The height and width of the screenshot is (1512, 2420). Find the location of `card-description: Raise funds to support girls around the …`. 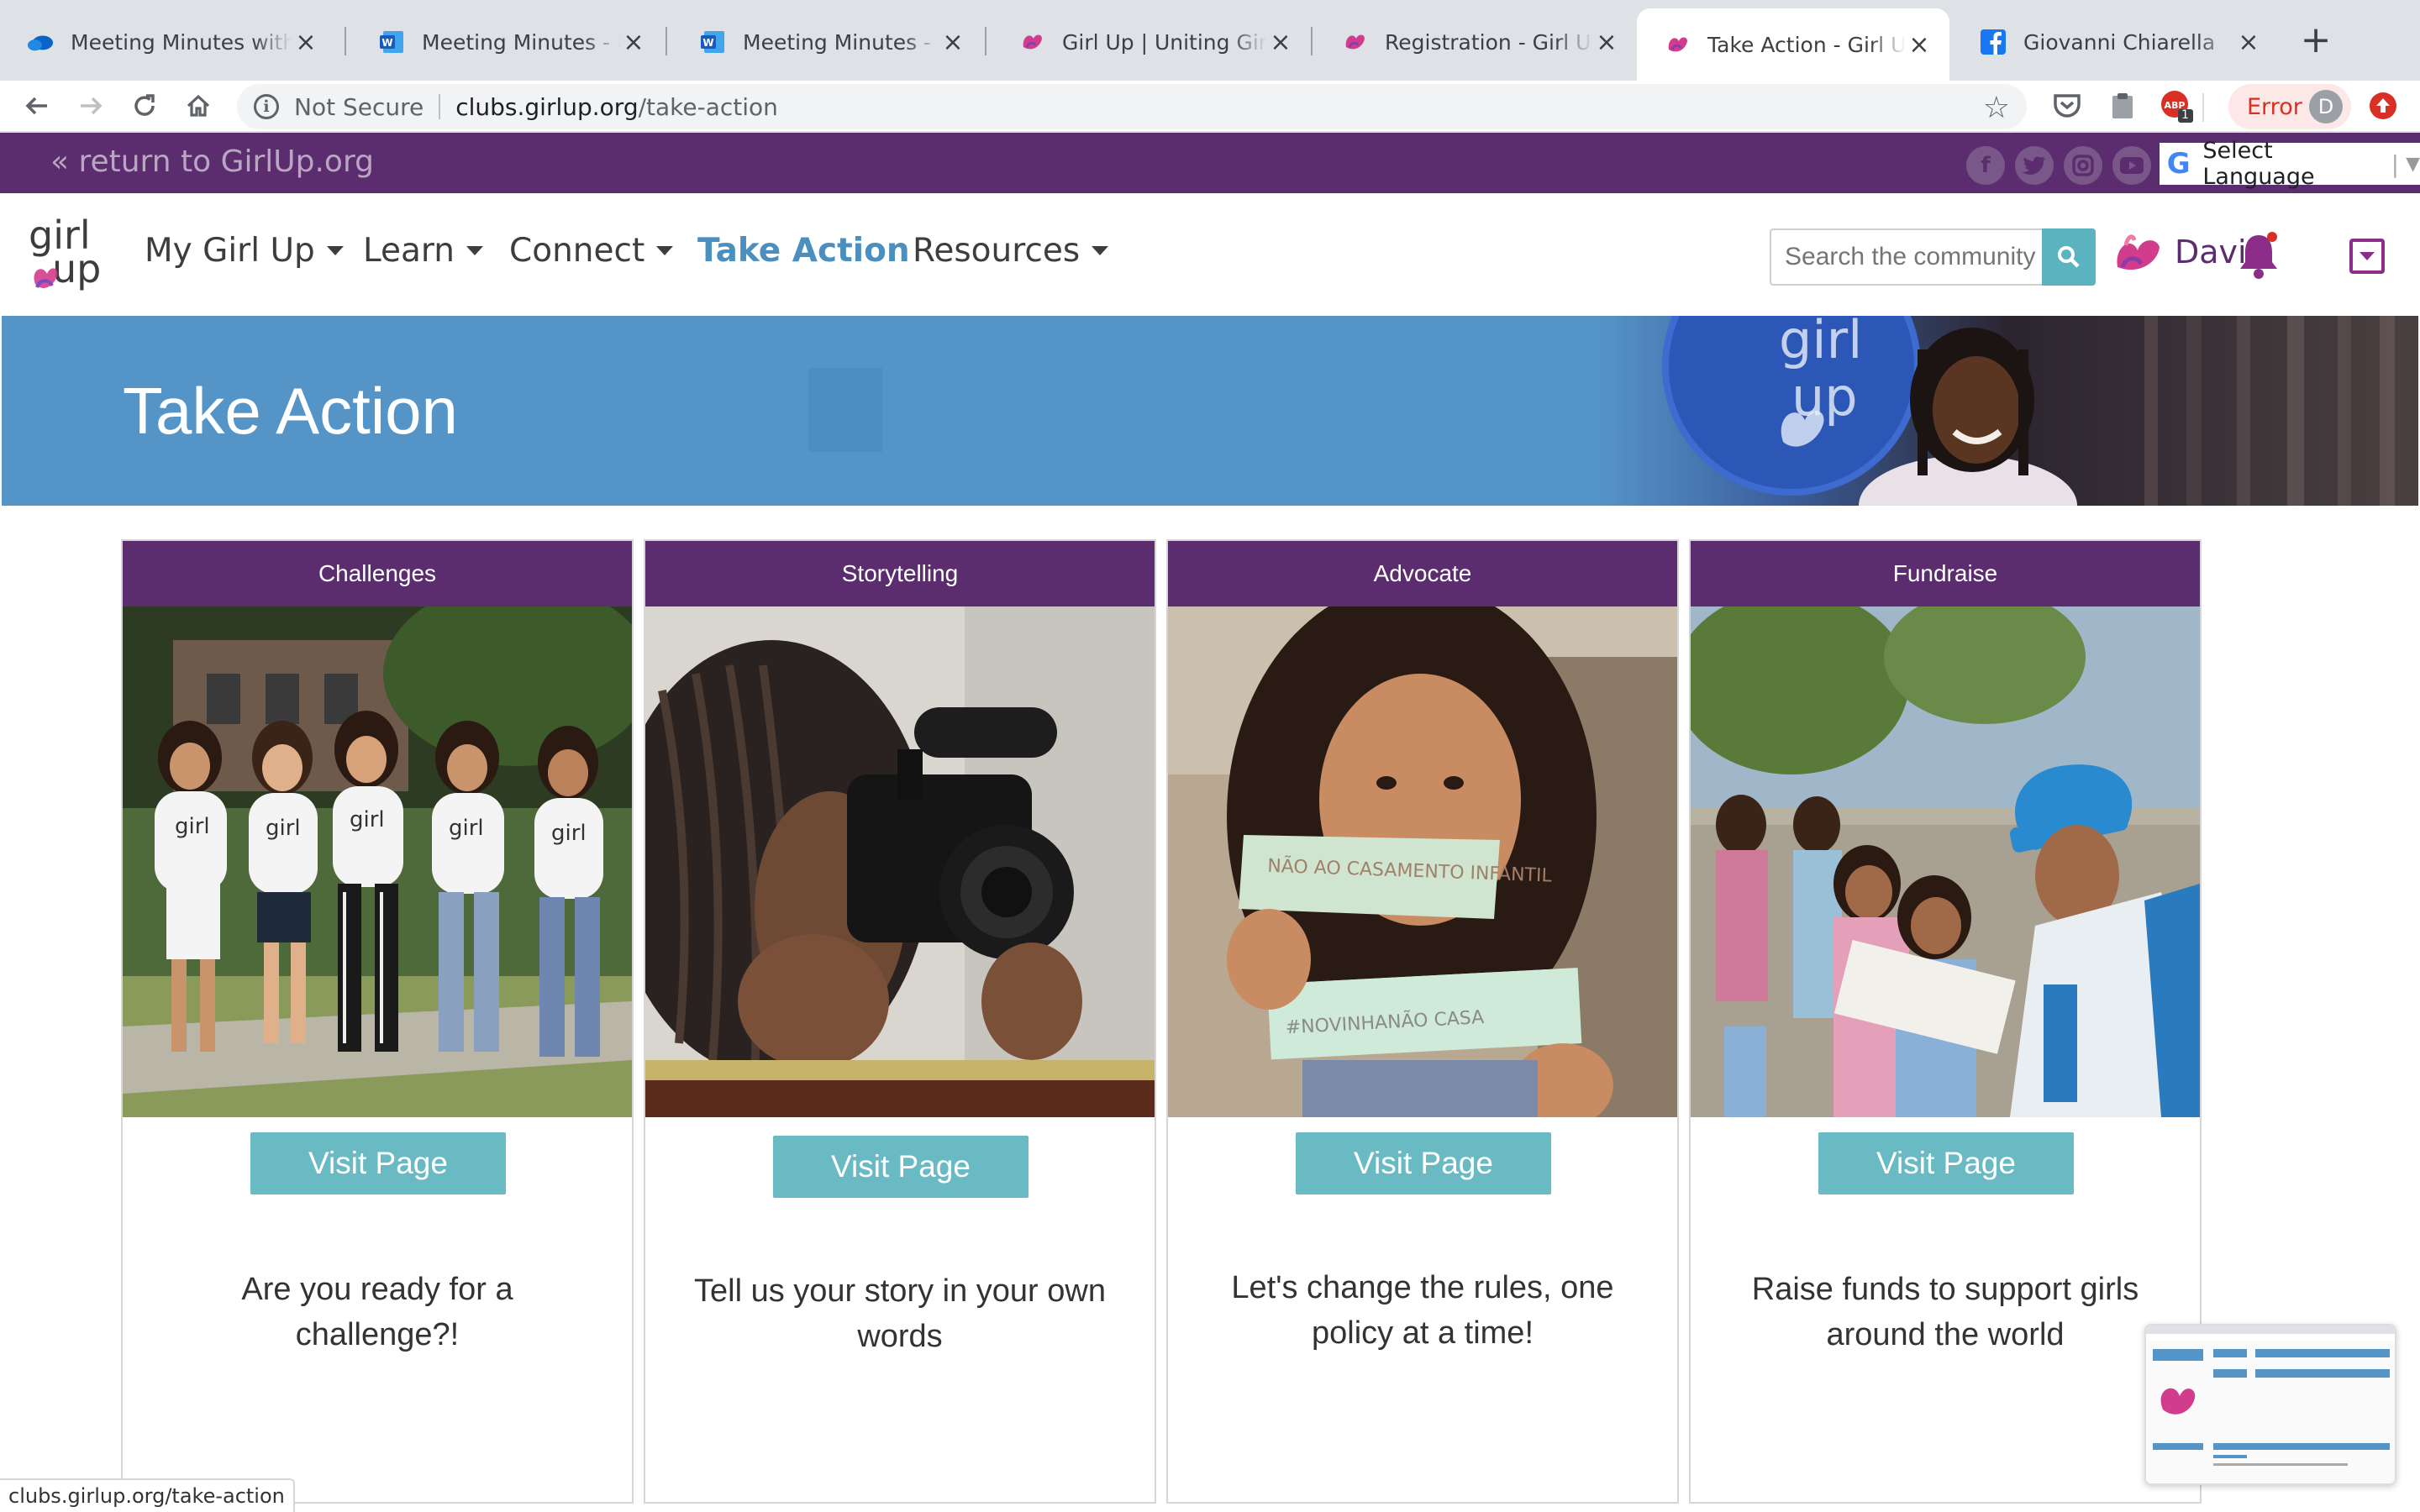

card-description: Raise funds to support girls around the … is located at coordinates (1945, 1312).